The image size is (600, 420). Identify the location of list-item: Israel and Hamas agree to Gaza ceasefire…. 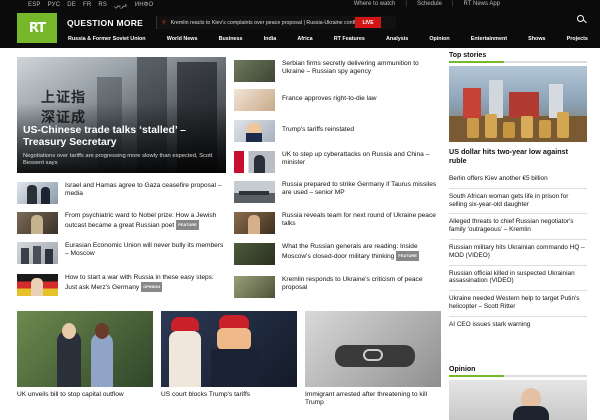
(121, 193).